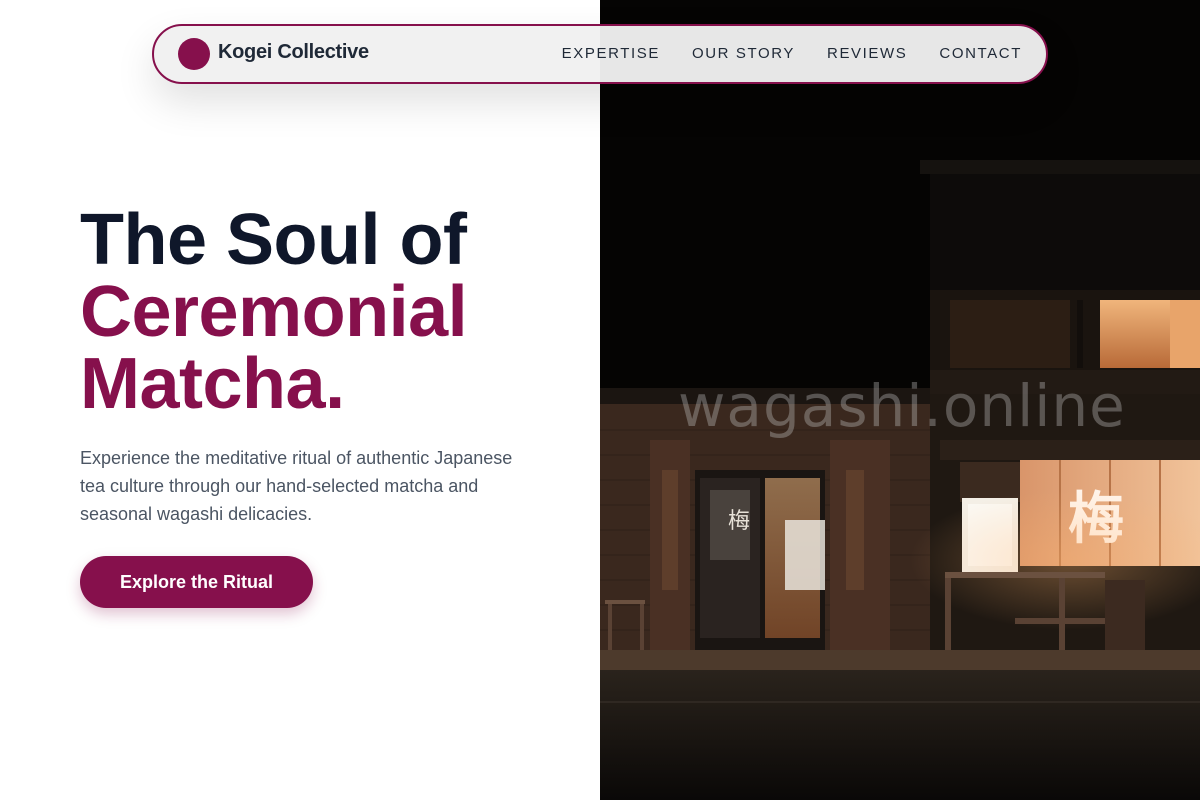 The image size is (1200, 800). I want to click on brand-name: Kogei Collective, so click(293, 52).